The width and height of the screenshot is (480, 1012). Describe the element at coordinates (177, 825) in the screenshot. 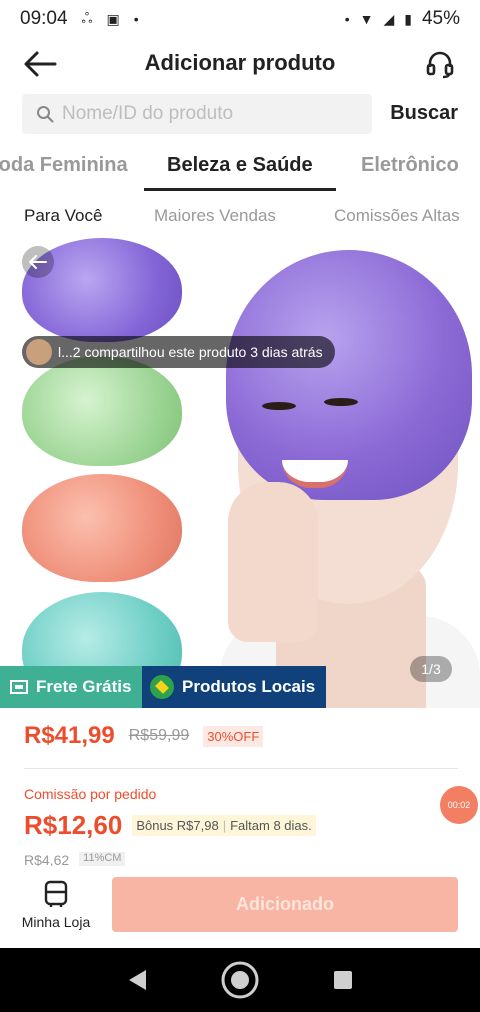

I see `bonus-amount: Bônus R$7,98` at that location.